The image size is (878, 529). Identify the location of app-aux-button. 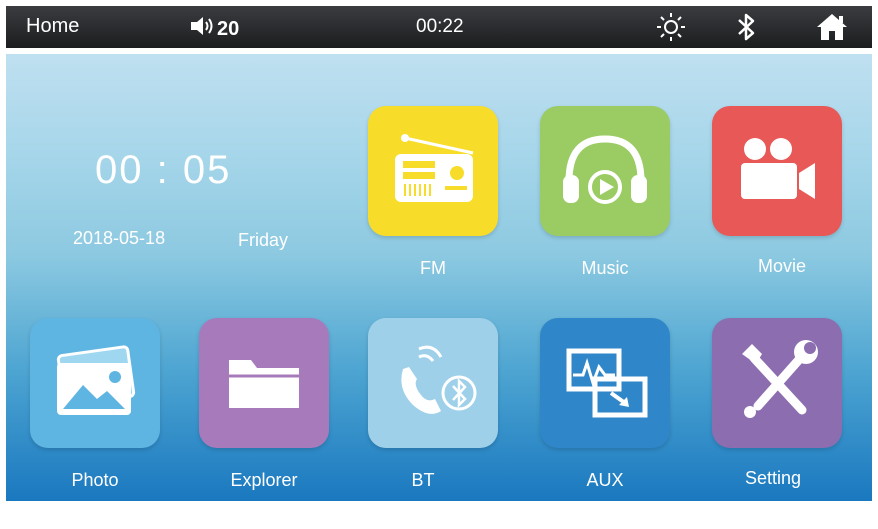
(605, 383).